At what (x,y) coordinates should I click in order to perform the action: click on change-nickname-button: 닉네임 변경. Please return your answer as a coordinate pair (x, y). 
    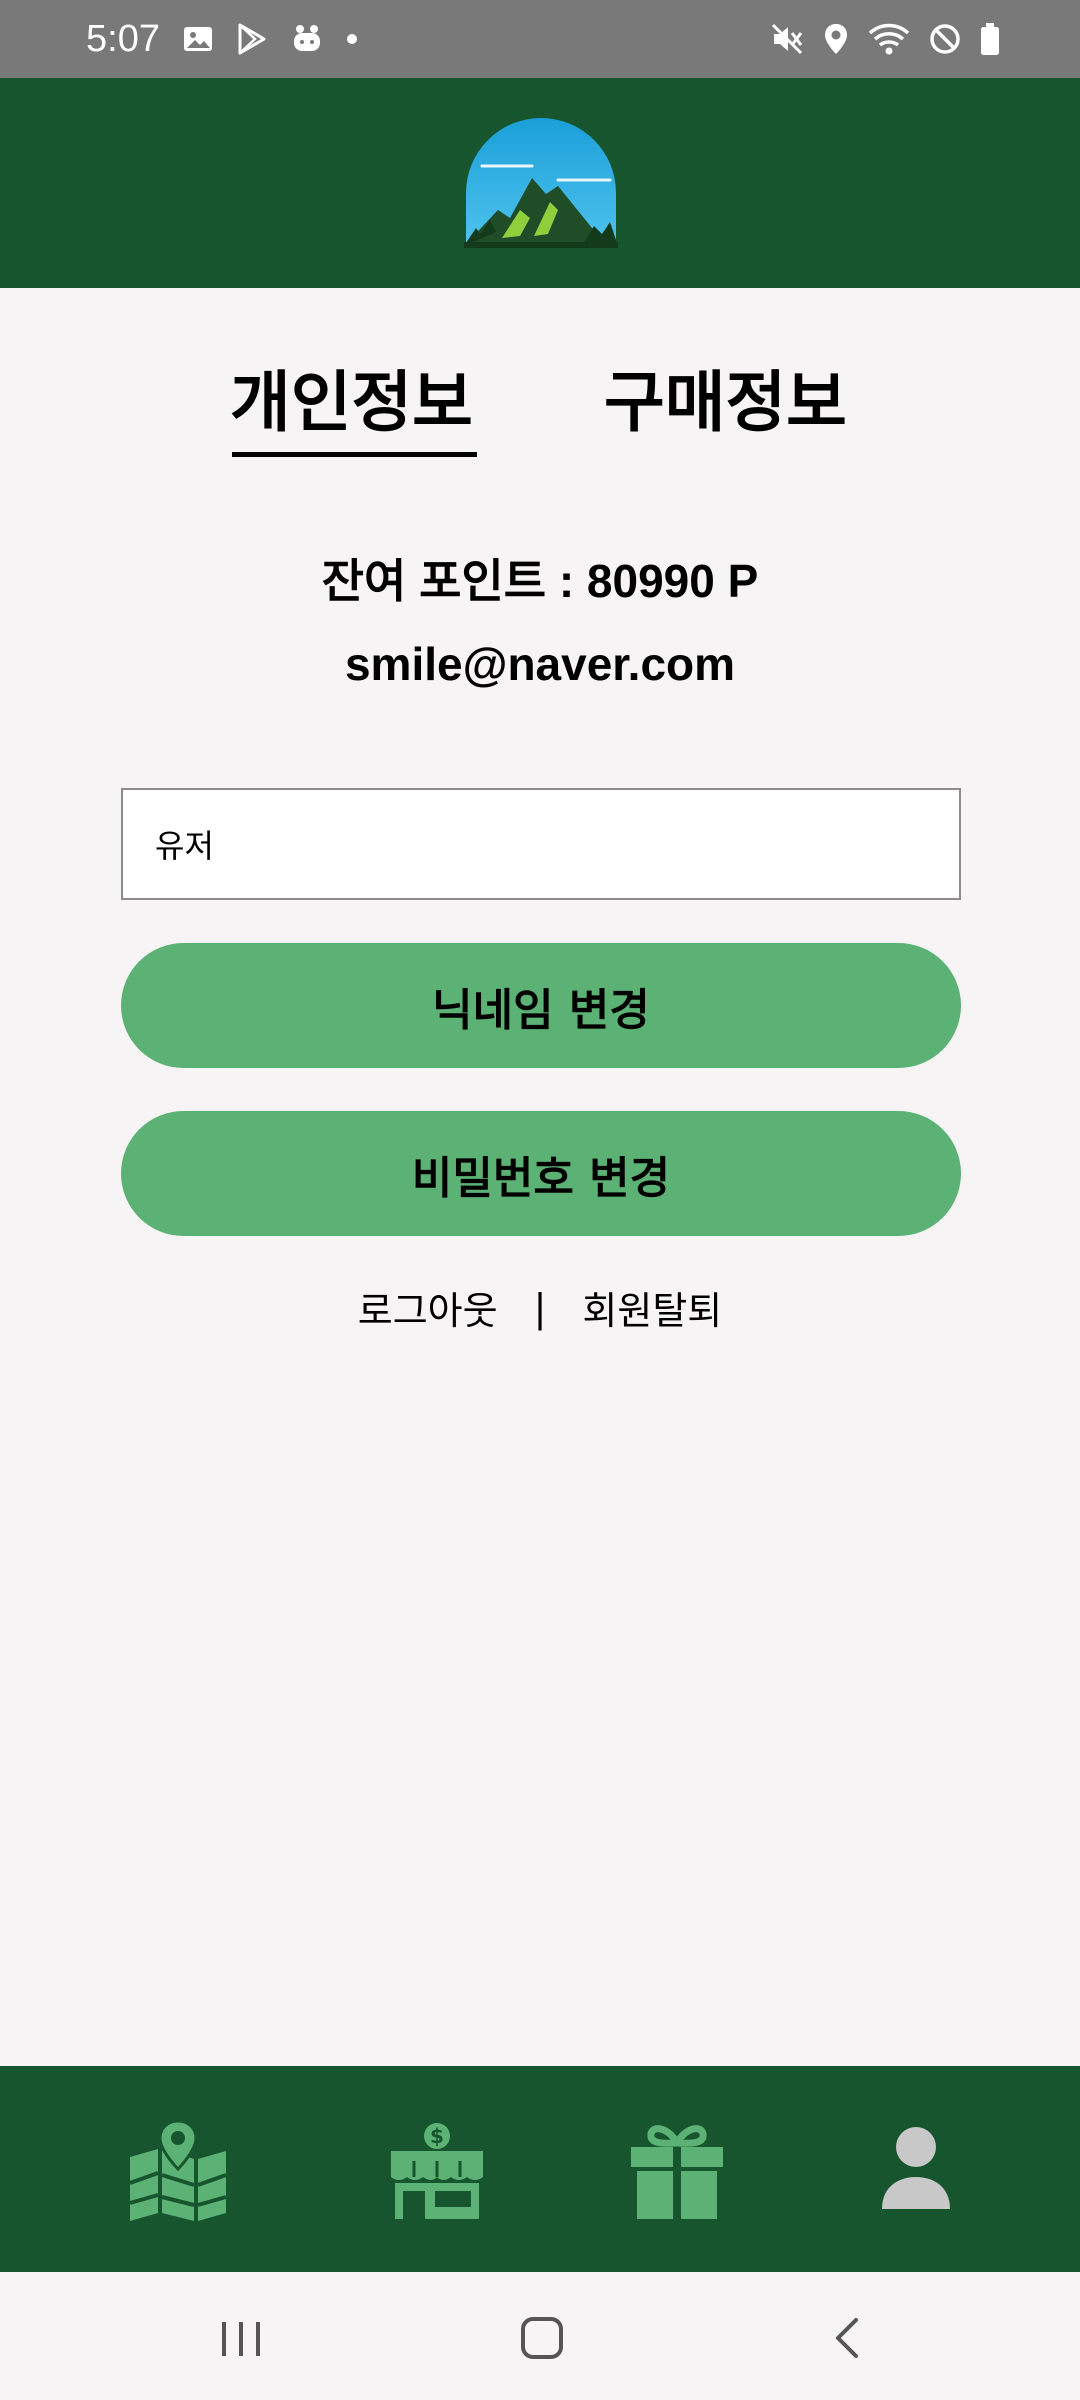
    Looking at the image, I should click on (541, 1005).